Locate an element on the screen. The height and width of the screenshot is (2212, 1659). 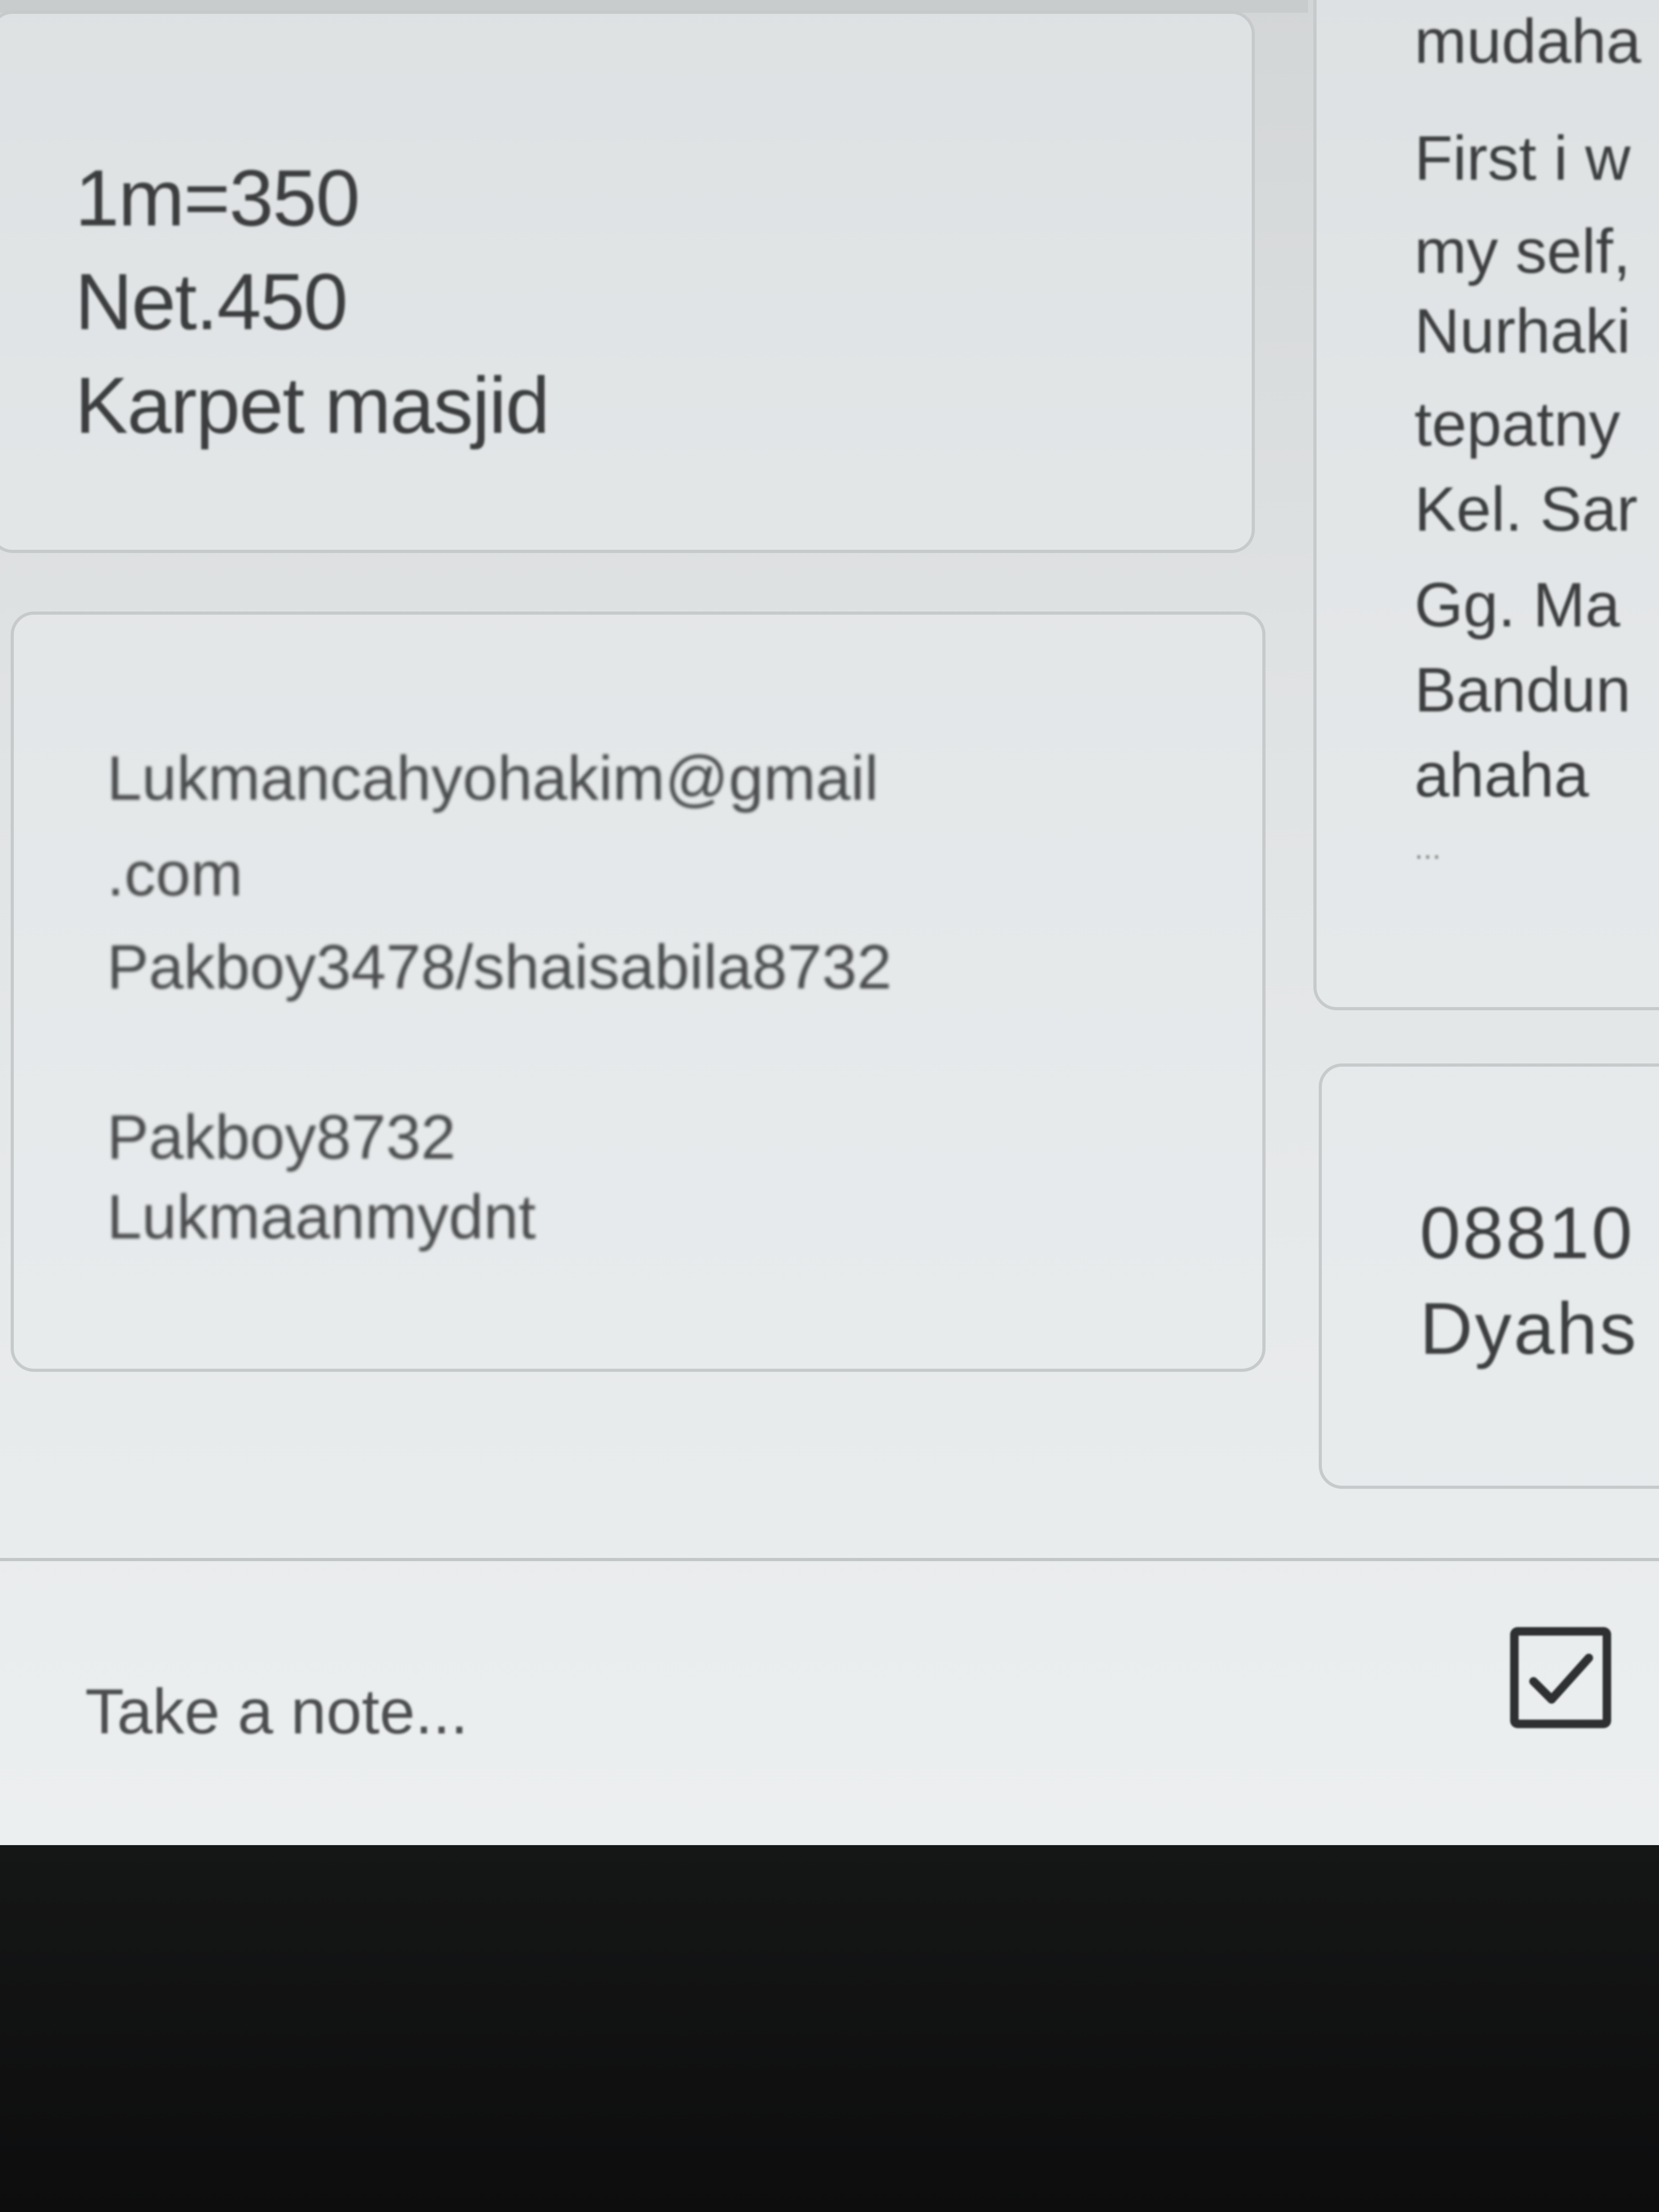
note-text-line: tepatny is located at coordinates (1517, 424).